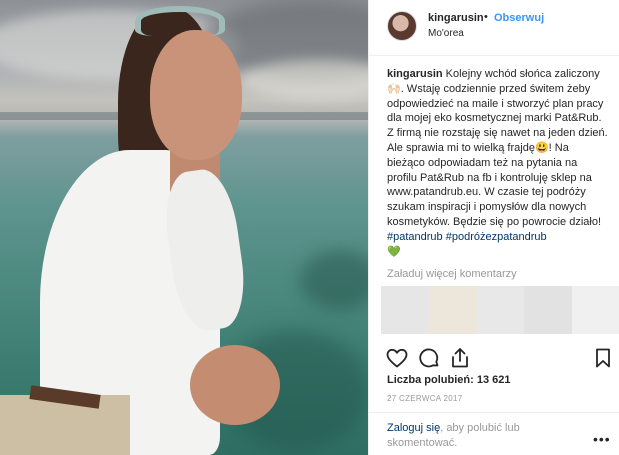  I want to click on avatar, so click(402, 26).